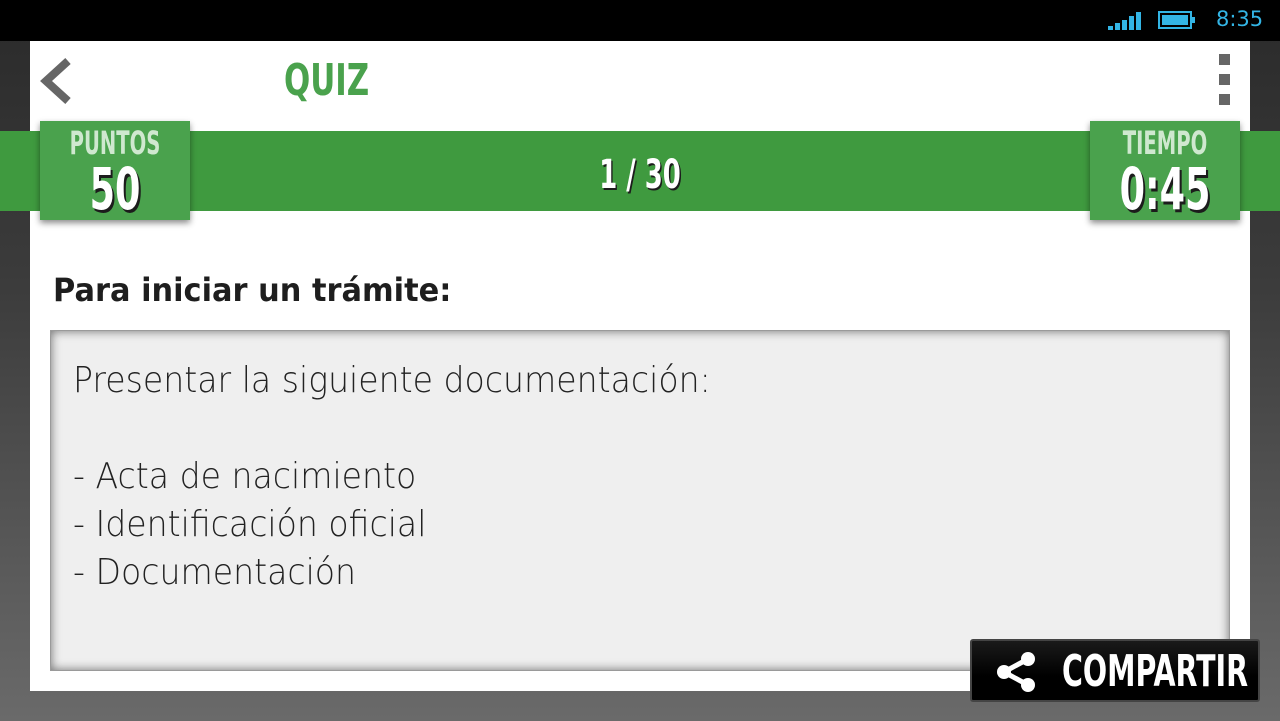 This screenshot has height=721, width=1280. I want to click on status-bar: 8:35, so click(640, 20).